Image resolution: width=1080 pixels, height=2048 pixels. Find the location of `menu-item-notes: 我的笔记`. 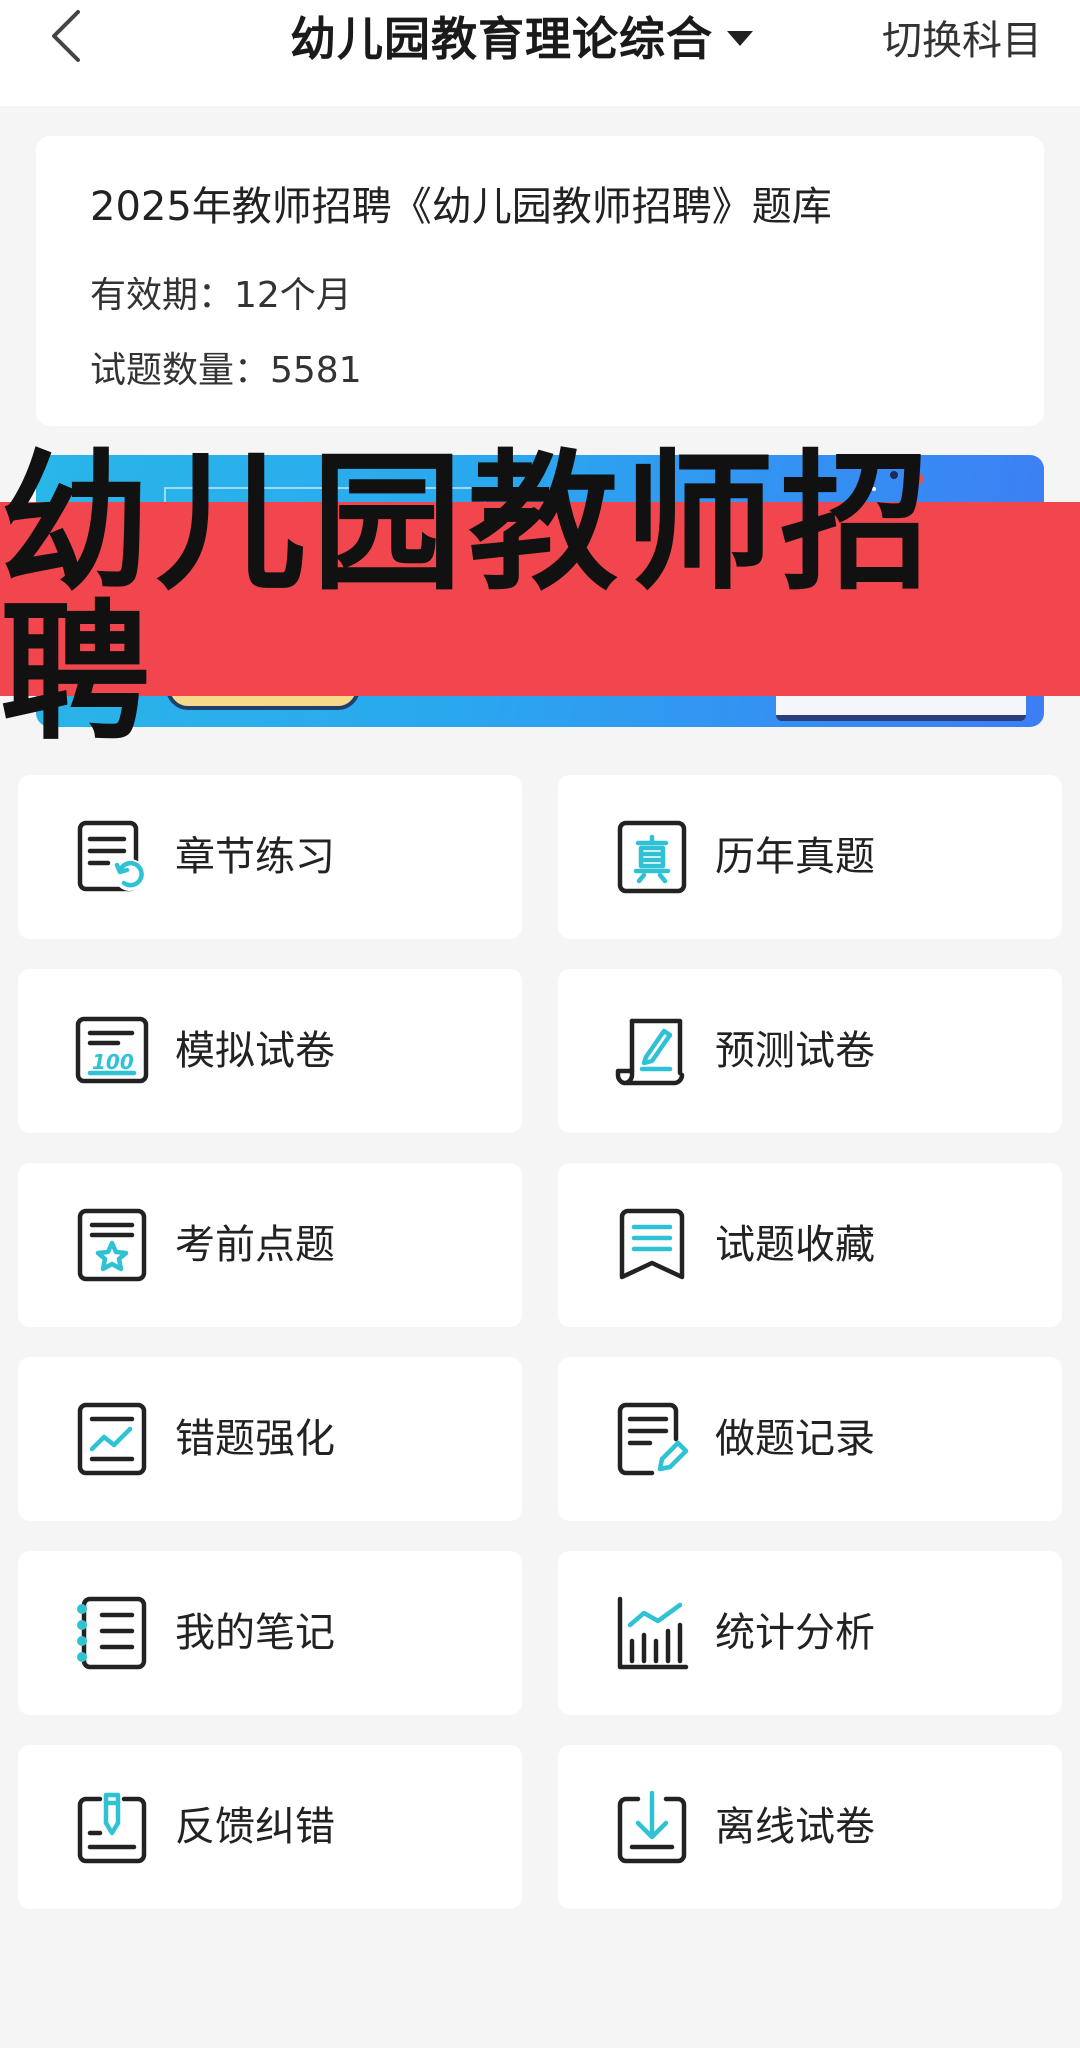

menu-item-notes: 我的笔记 is located at coordinates (270, 1633).